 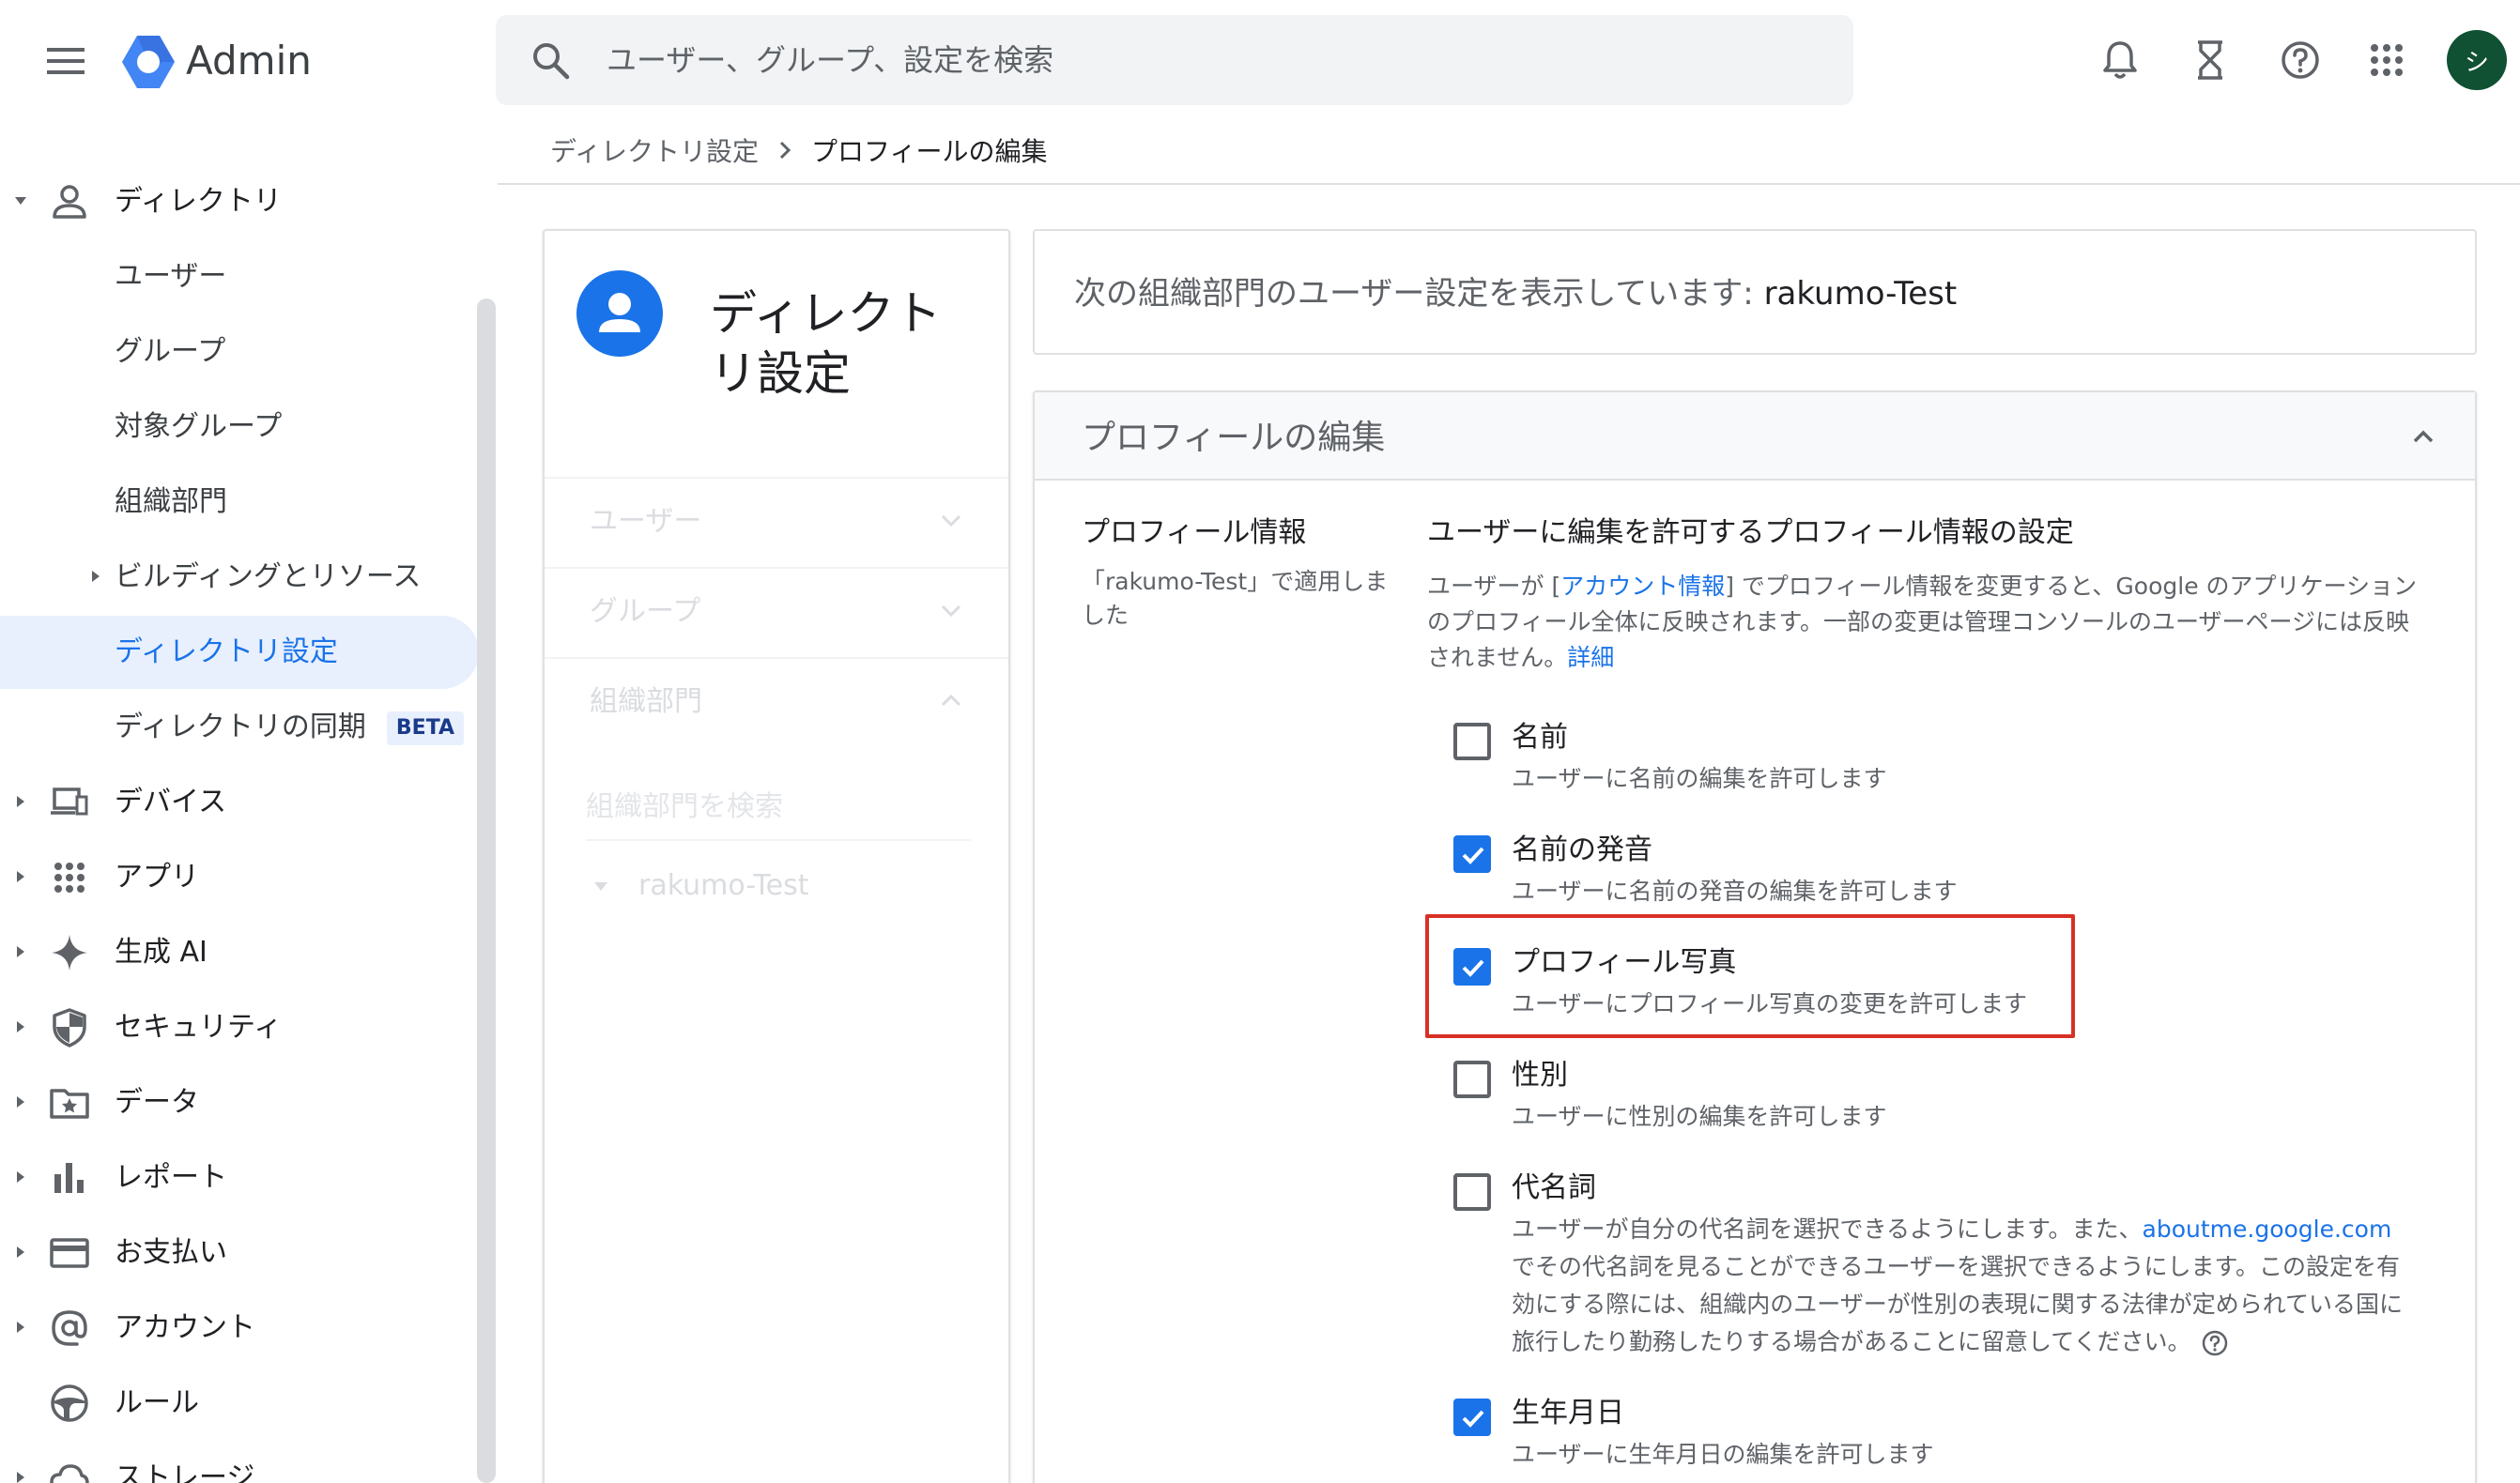 I want to click on sidebar-item-directory-sync: ディレクトリの同期 BETA, so click(x=239, y=727).